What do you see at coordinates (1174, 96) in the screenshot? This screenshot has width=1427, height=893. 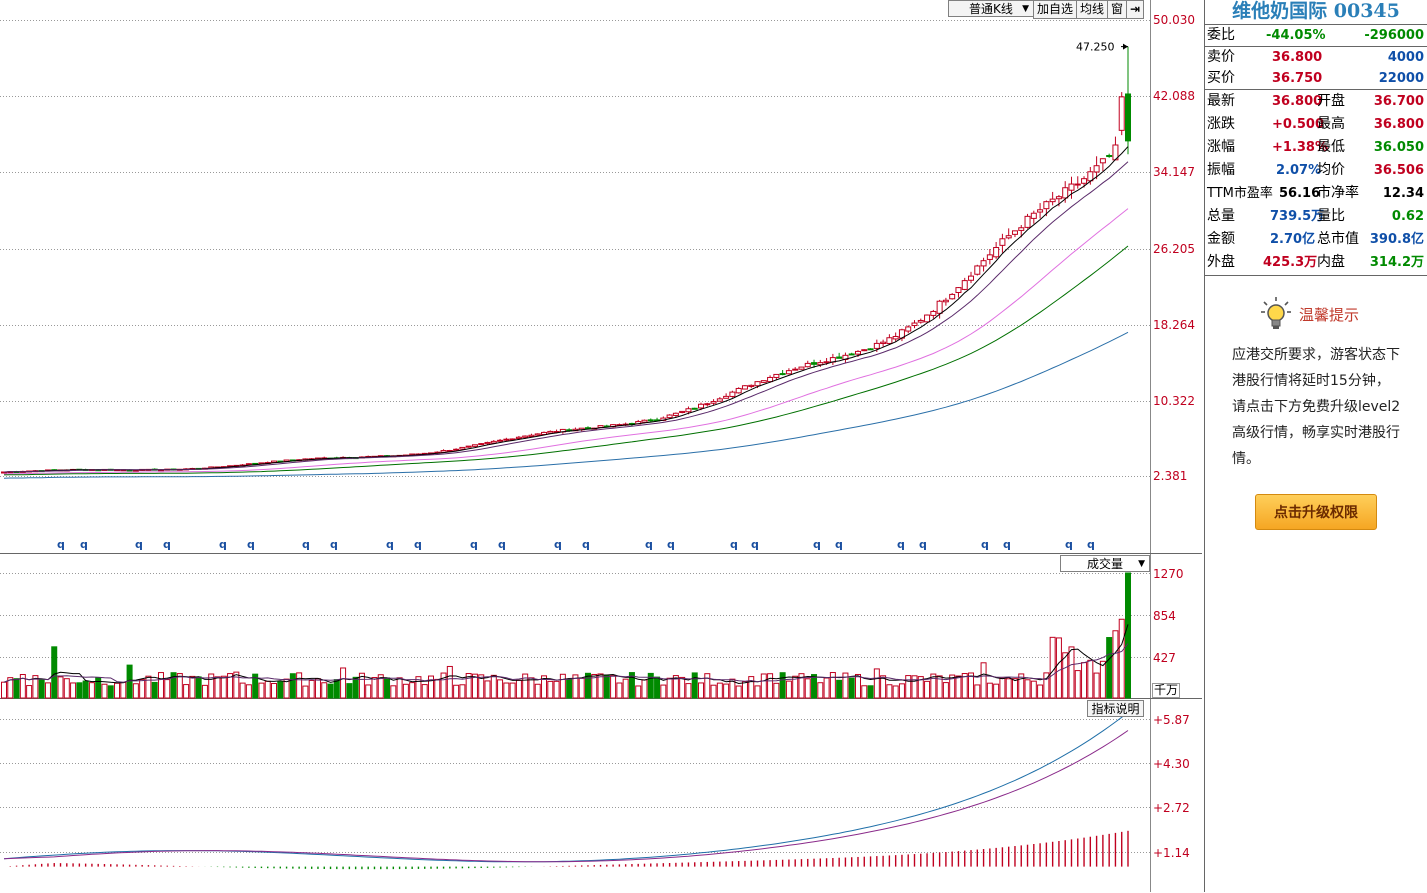 I see `price-axis-label: 42.088` at bounding box center [1174, 96].